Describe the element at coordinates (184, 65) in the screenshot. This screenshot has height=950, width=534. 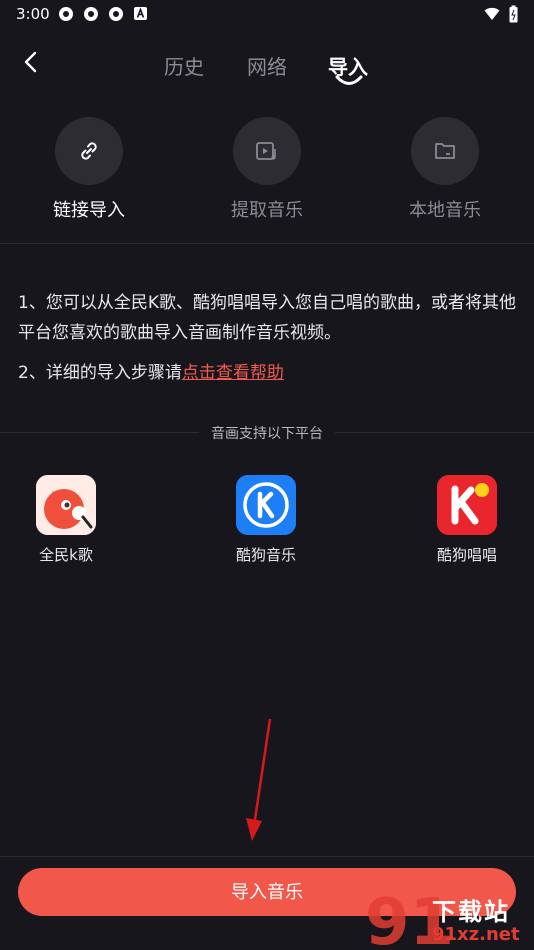
I see `tab-history: 历史` at that location.